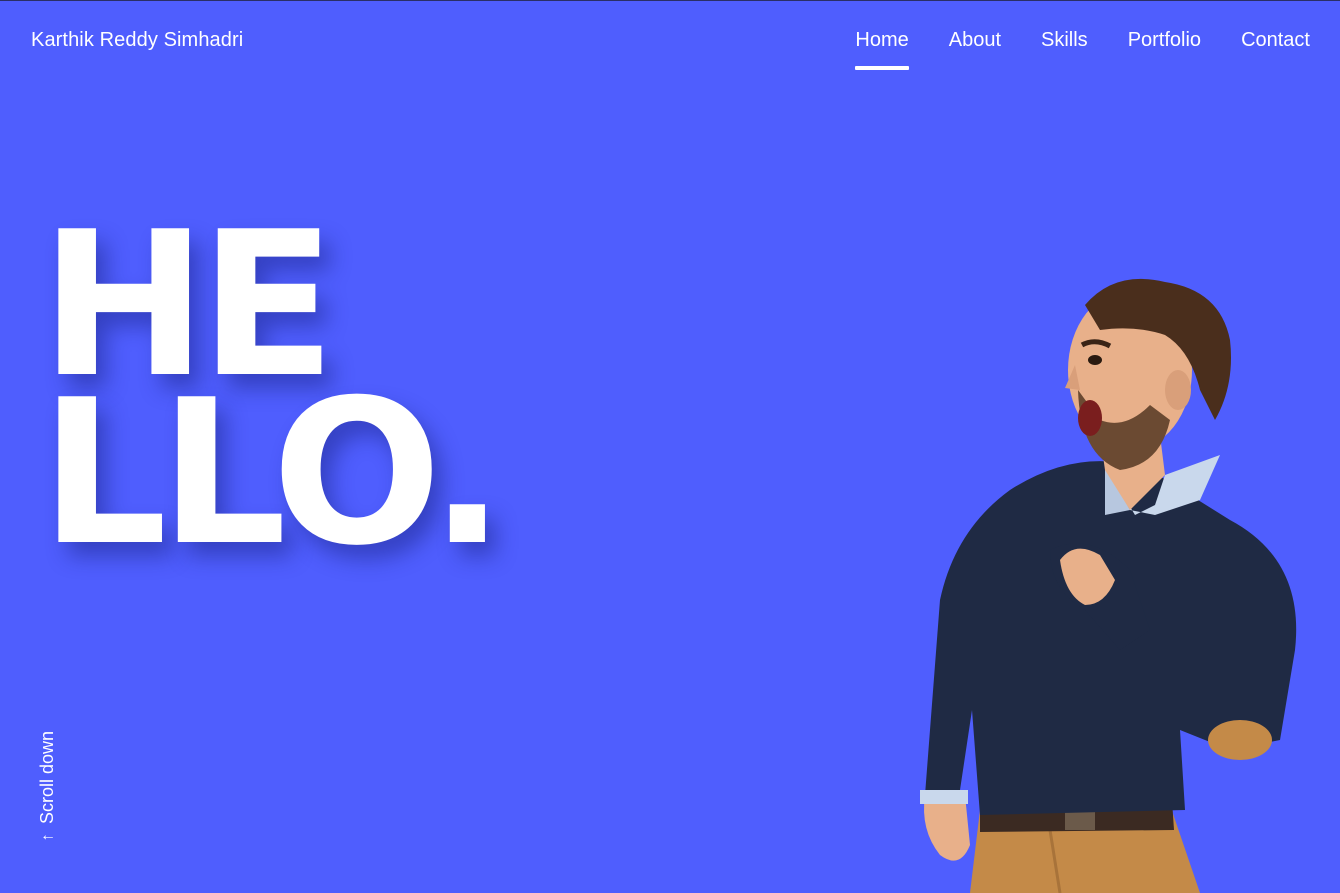 The height and width of the screenshot is (893, 1340). What do you see at coordinates (137, 40) in the screenshot?
I see `brand-name: Karthik Reddy Simhadri` at bounding box center [137, 40].